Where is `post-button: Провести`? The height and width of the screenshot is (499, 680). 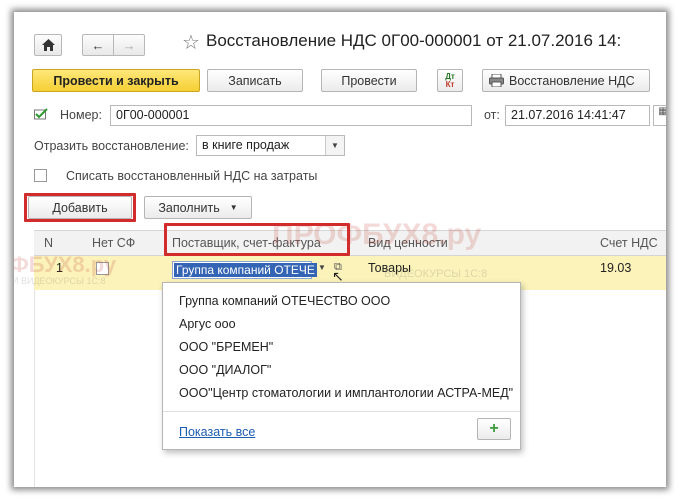 post-button: Провести is located at coordinates (369, 80).